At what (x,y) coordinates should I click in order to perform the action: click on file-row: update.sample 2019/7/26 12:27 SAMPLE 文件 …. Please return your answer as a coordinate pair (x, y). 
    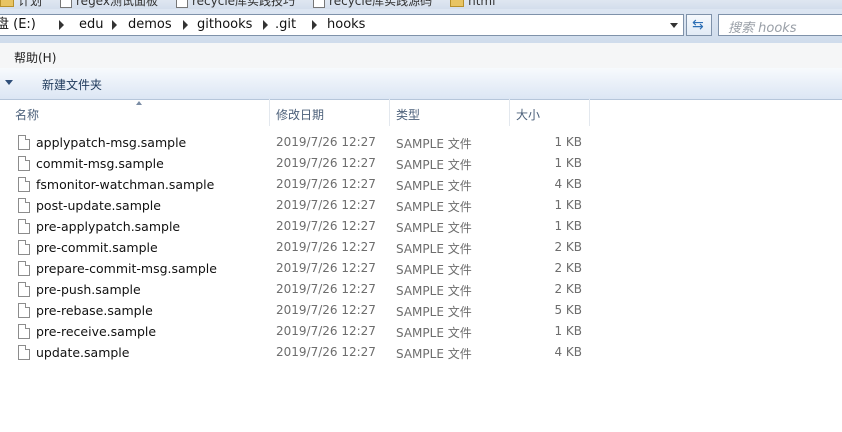
    Looking at the image, I should click on (300, 353).